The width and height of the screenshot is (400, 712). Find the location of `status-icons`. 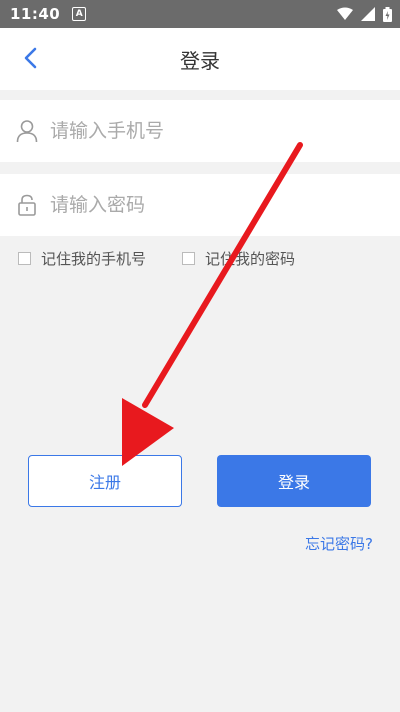

status-icons is located at coordinates (364, 14).